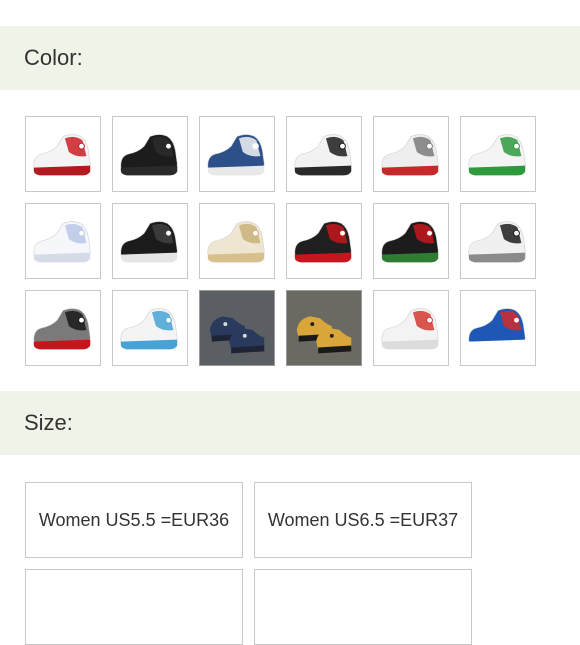 The height and width of the screenshot is (645, 580). Describe the element at coordinates (237, 335) in the screenshot. I see `sneaker-navy-pair-photo-icon` at that location.